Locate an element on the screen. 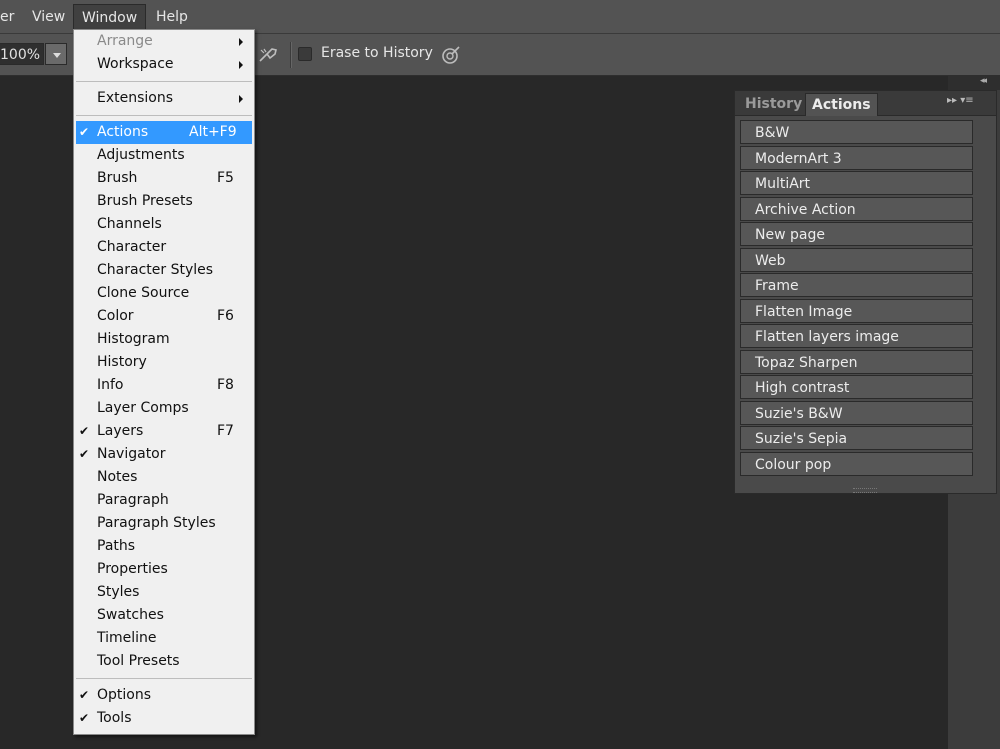 This screenshot has height=749, width=1000. action-set-topaz-sharpen: Topaz Sharpen is located at coordinates (856, 361).